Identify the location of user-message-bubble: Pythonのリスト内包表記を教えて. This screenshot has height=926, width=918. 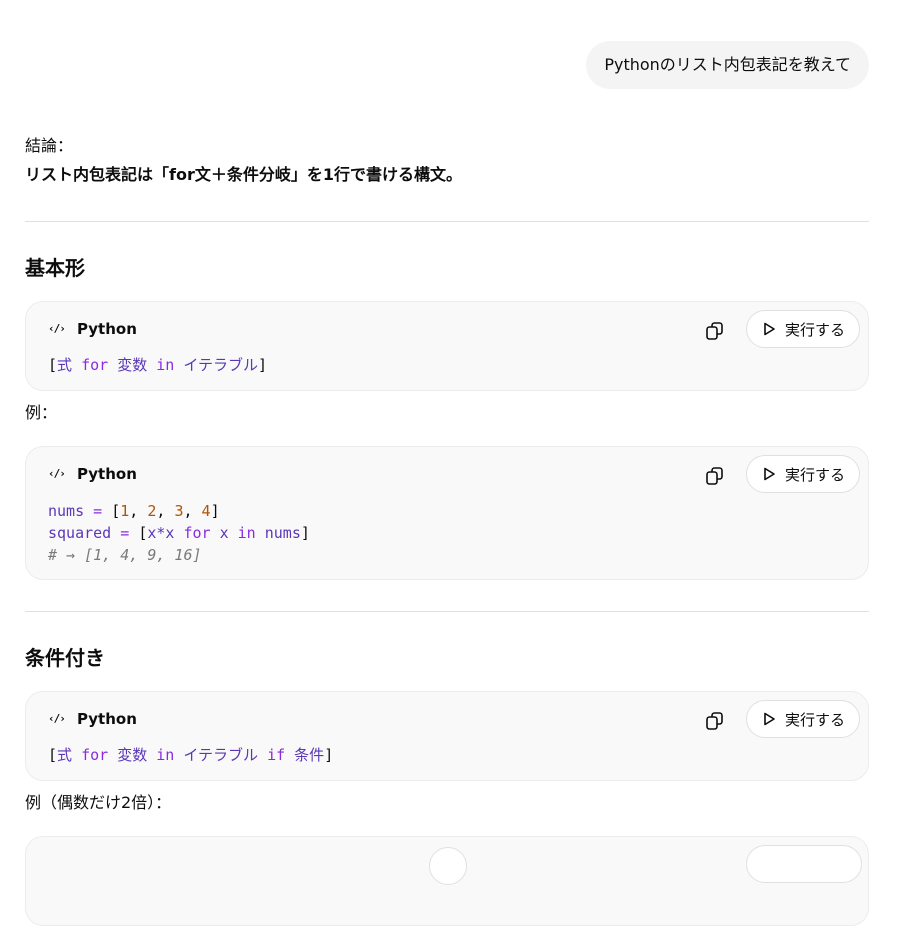
(727, 65).